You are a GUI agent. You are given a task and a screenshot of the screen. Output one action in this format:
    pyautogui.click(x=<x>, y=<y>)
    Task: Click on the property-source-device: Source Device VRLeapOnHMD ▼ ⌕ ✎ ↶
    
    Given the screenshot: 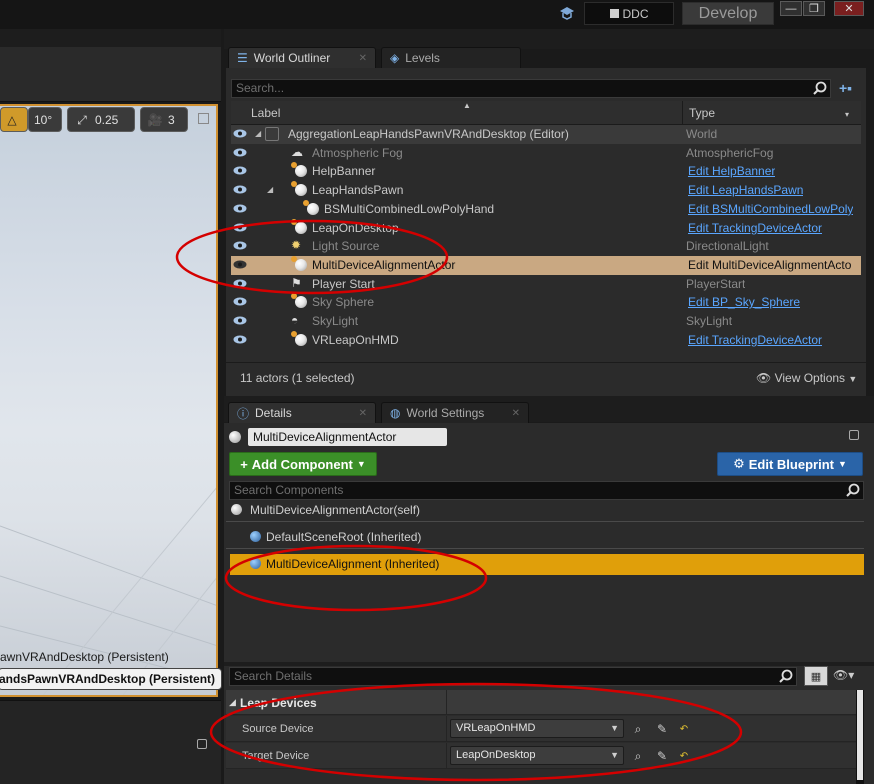 What is the action you would take?
    pyautogui.click(x=541, y=729)
    